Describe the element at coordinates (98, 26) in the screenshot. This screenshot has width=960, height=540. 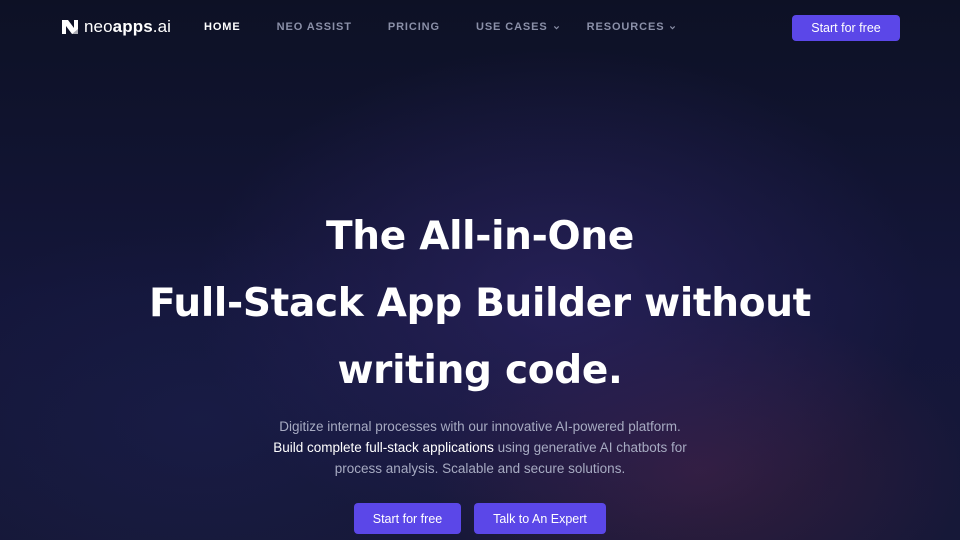
I see `logo-text-light: neo` at that location.